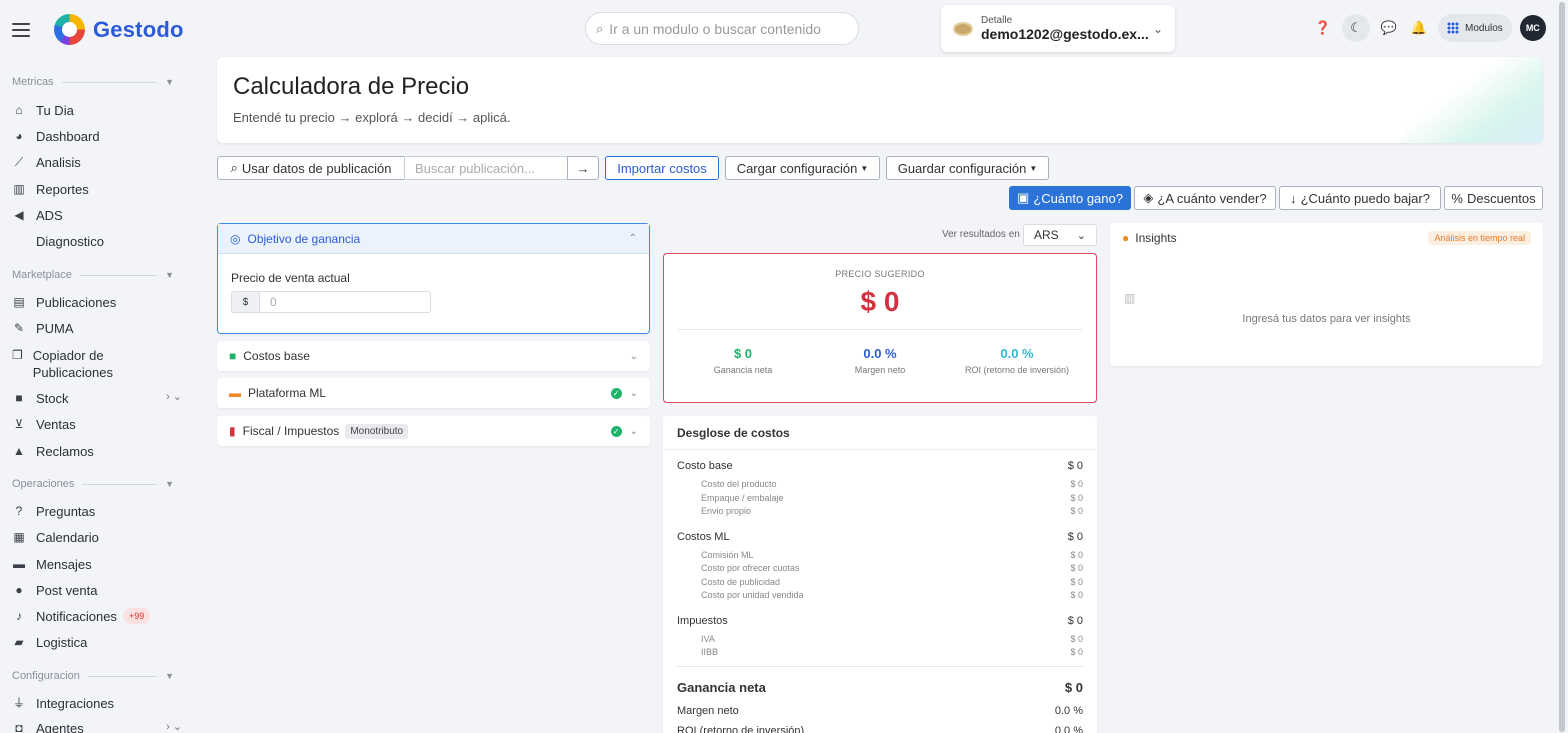 The width and height of the screenshot is (1568, 733). What do you see at coordinates (97, 110) in the screenshot?
I see `sidebar-item-tu-dia: ⌂ Tu Dia` at bounding box center [97, 110].